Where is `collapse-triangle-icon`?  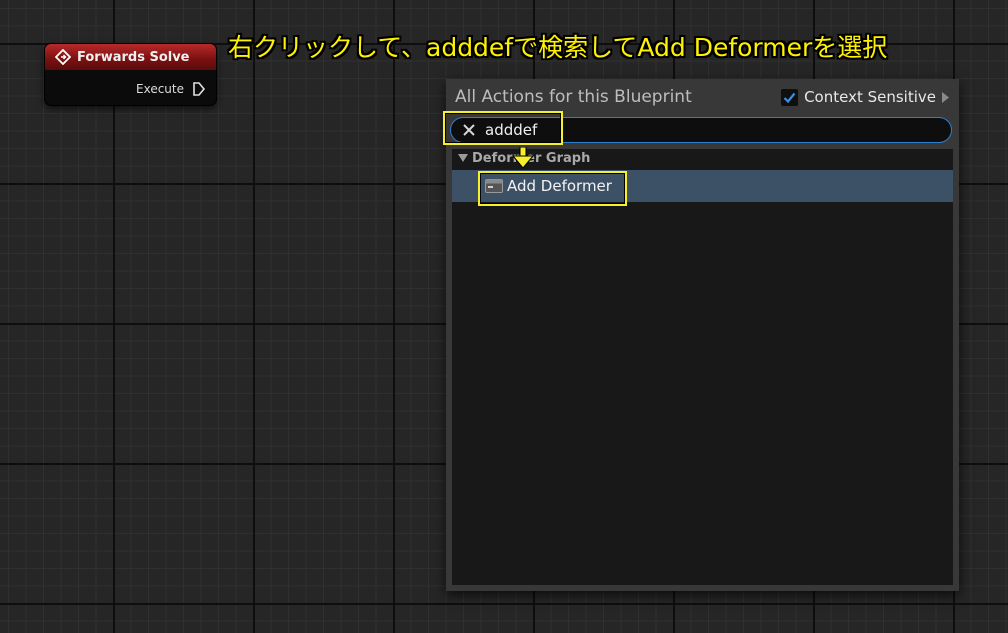 collapse-triangle-icon is located at coordinates (463, 158).